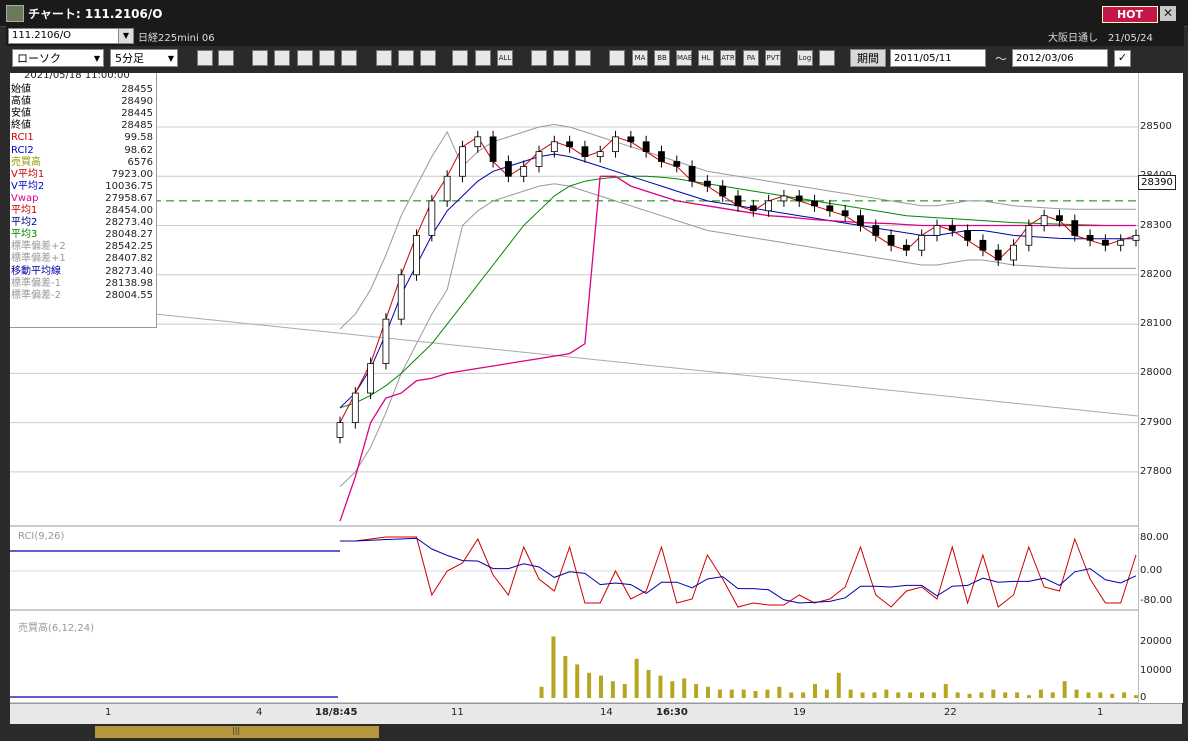 The image size is (1188, 741). I want to click on volume-panel-label: 売買高(6,12,24), so click(56, 628).